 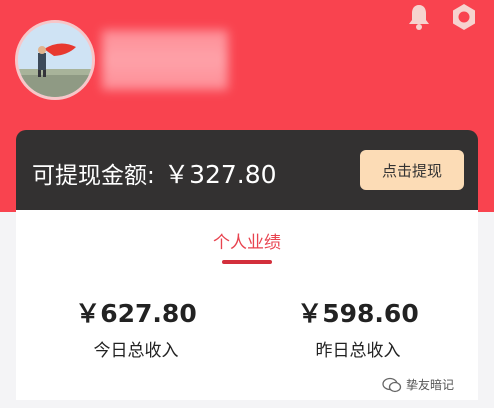 I want to click on today-income-stat: ￥627.80 今日总收入, so click(x=136, y=329).